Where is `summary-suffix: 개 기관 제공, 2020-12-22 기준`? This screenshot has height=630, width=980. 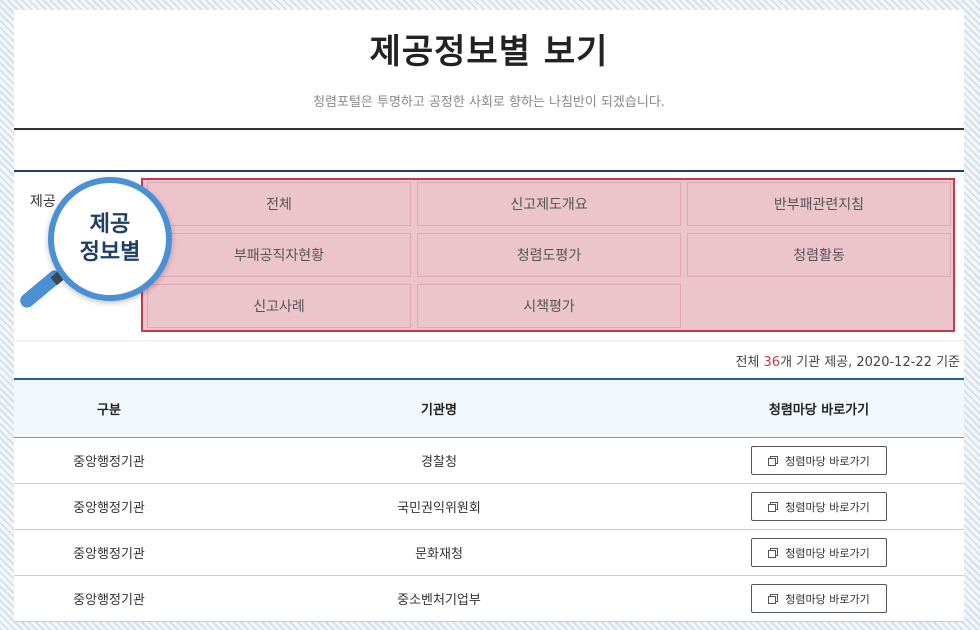 summary-suffix: 개 기관 제공, 2020-12-22 기준 is located at coordinates (870, 362).